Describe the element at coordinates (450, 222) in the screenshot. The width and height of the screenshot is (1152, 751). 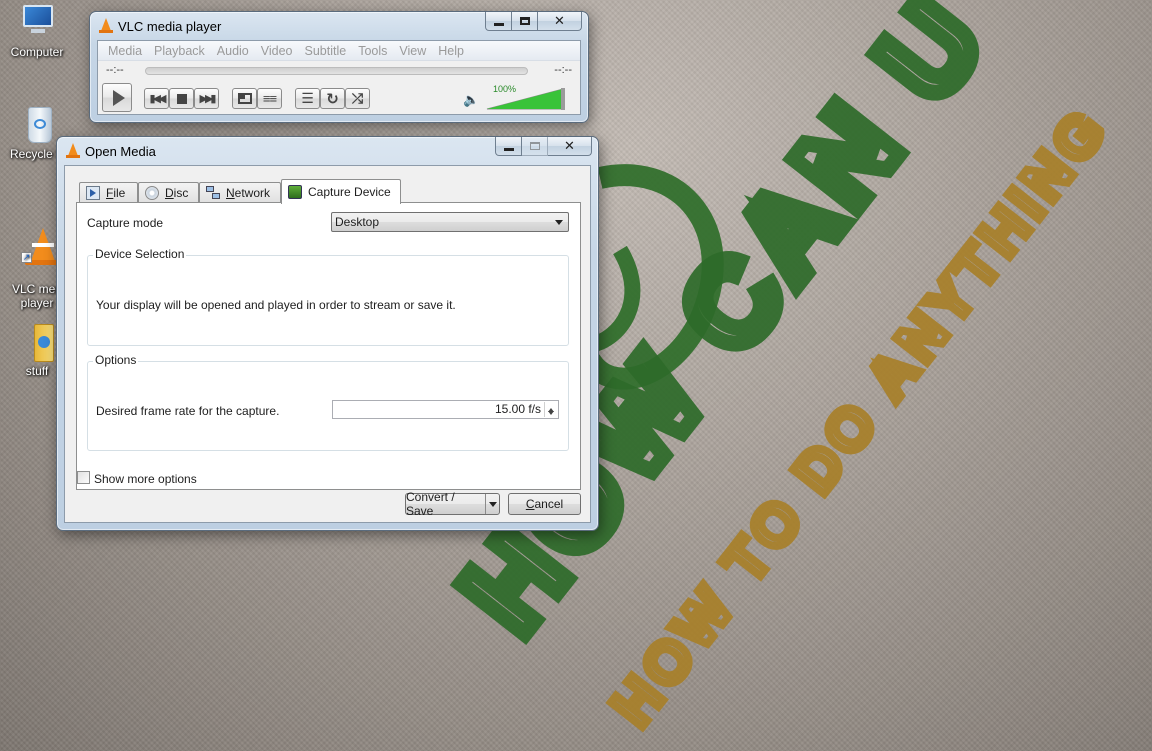
I see `capture-mode-select: Desktop` at that location.